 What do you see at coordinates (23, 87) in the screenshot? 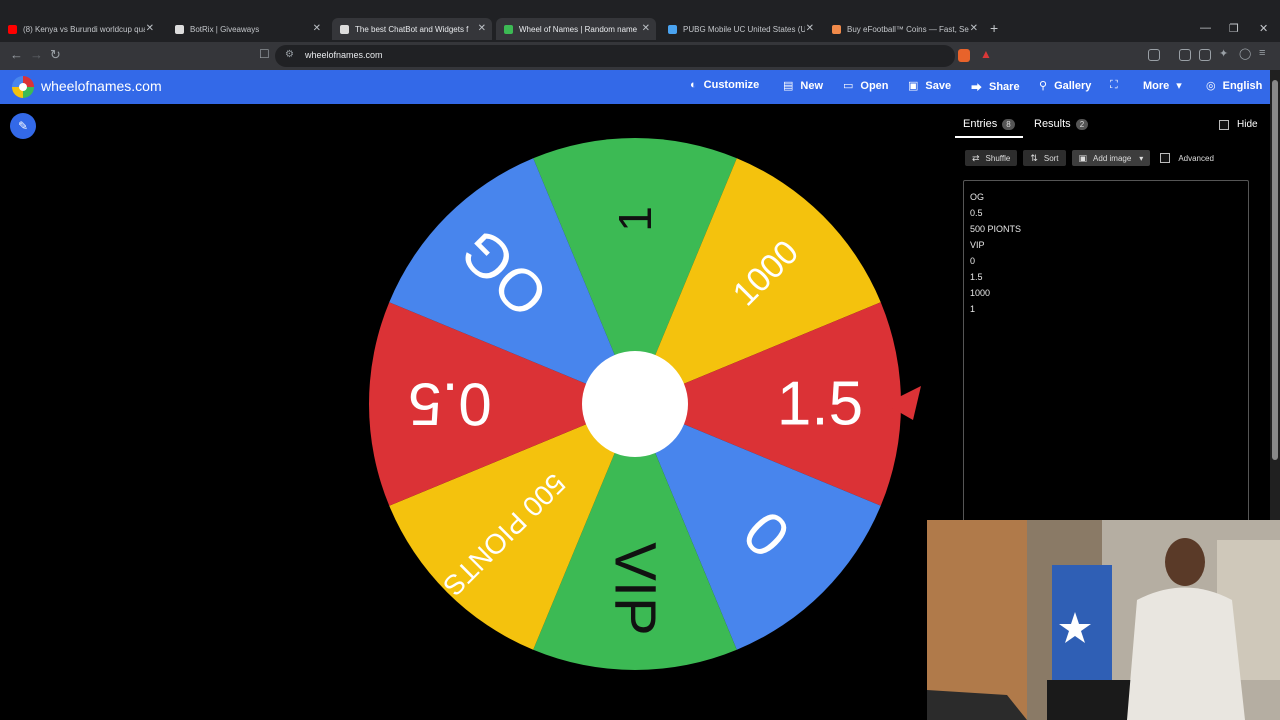
I see `wheel-logo-icon` at bounding box center [23, 87].